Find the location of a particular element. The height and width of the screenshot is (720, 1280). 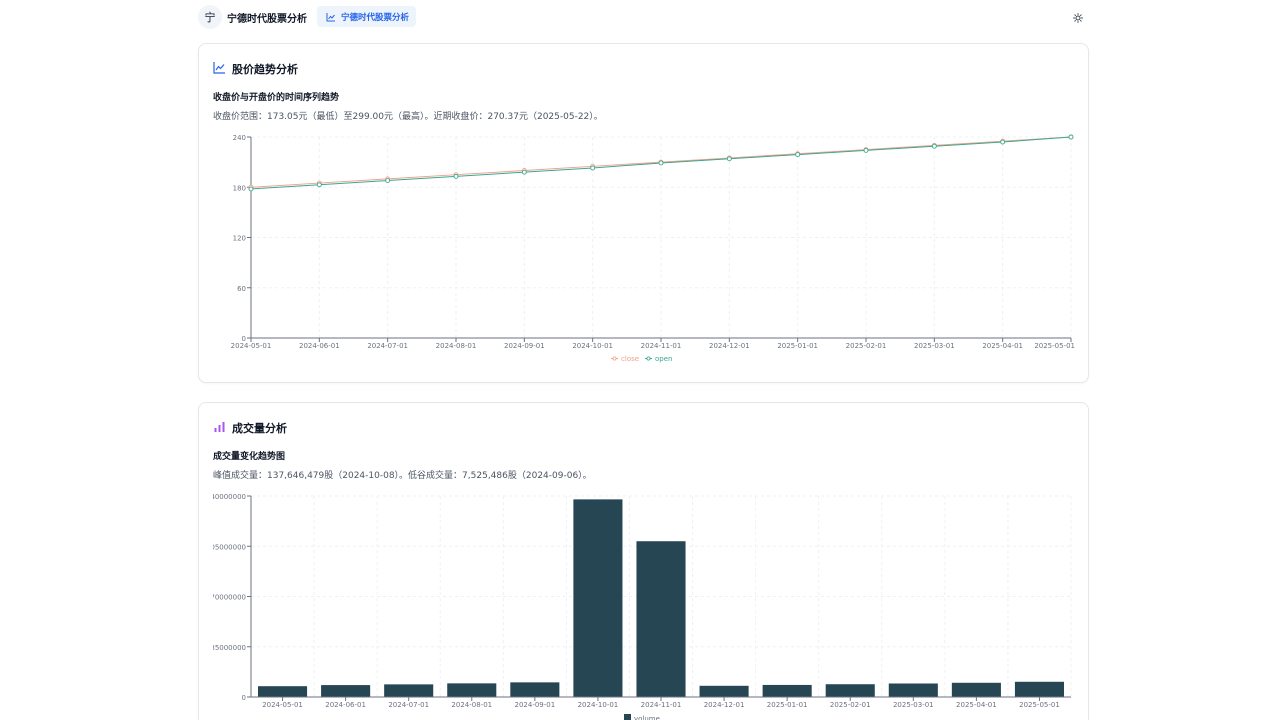

y-tick-label: 240 is located at coordinates (239, 138).